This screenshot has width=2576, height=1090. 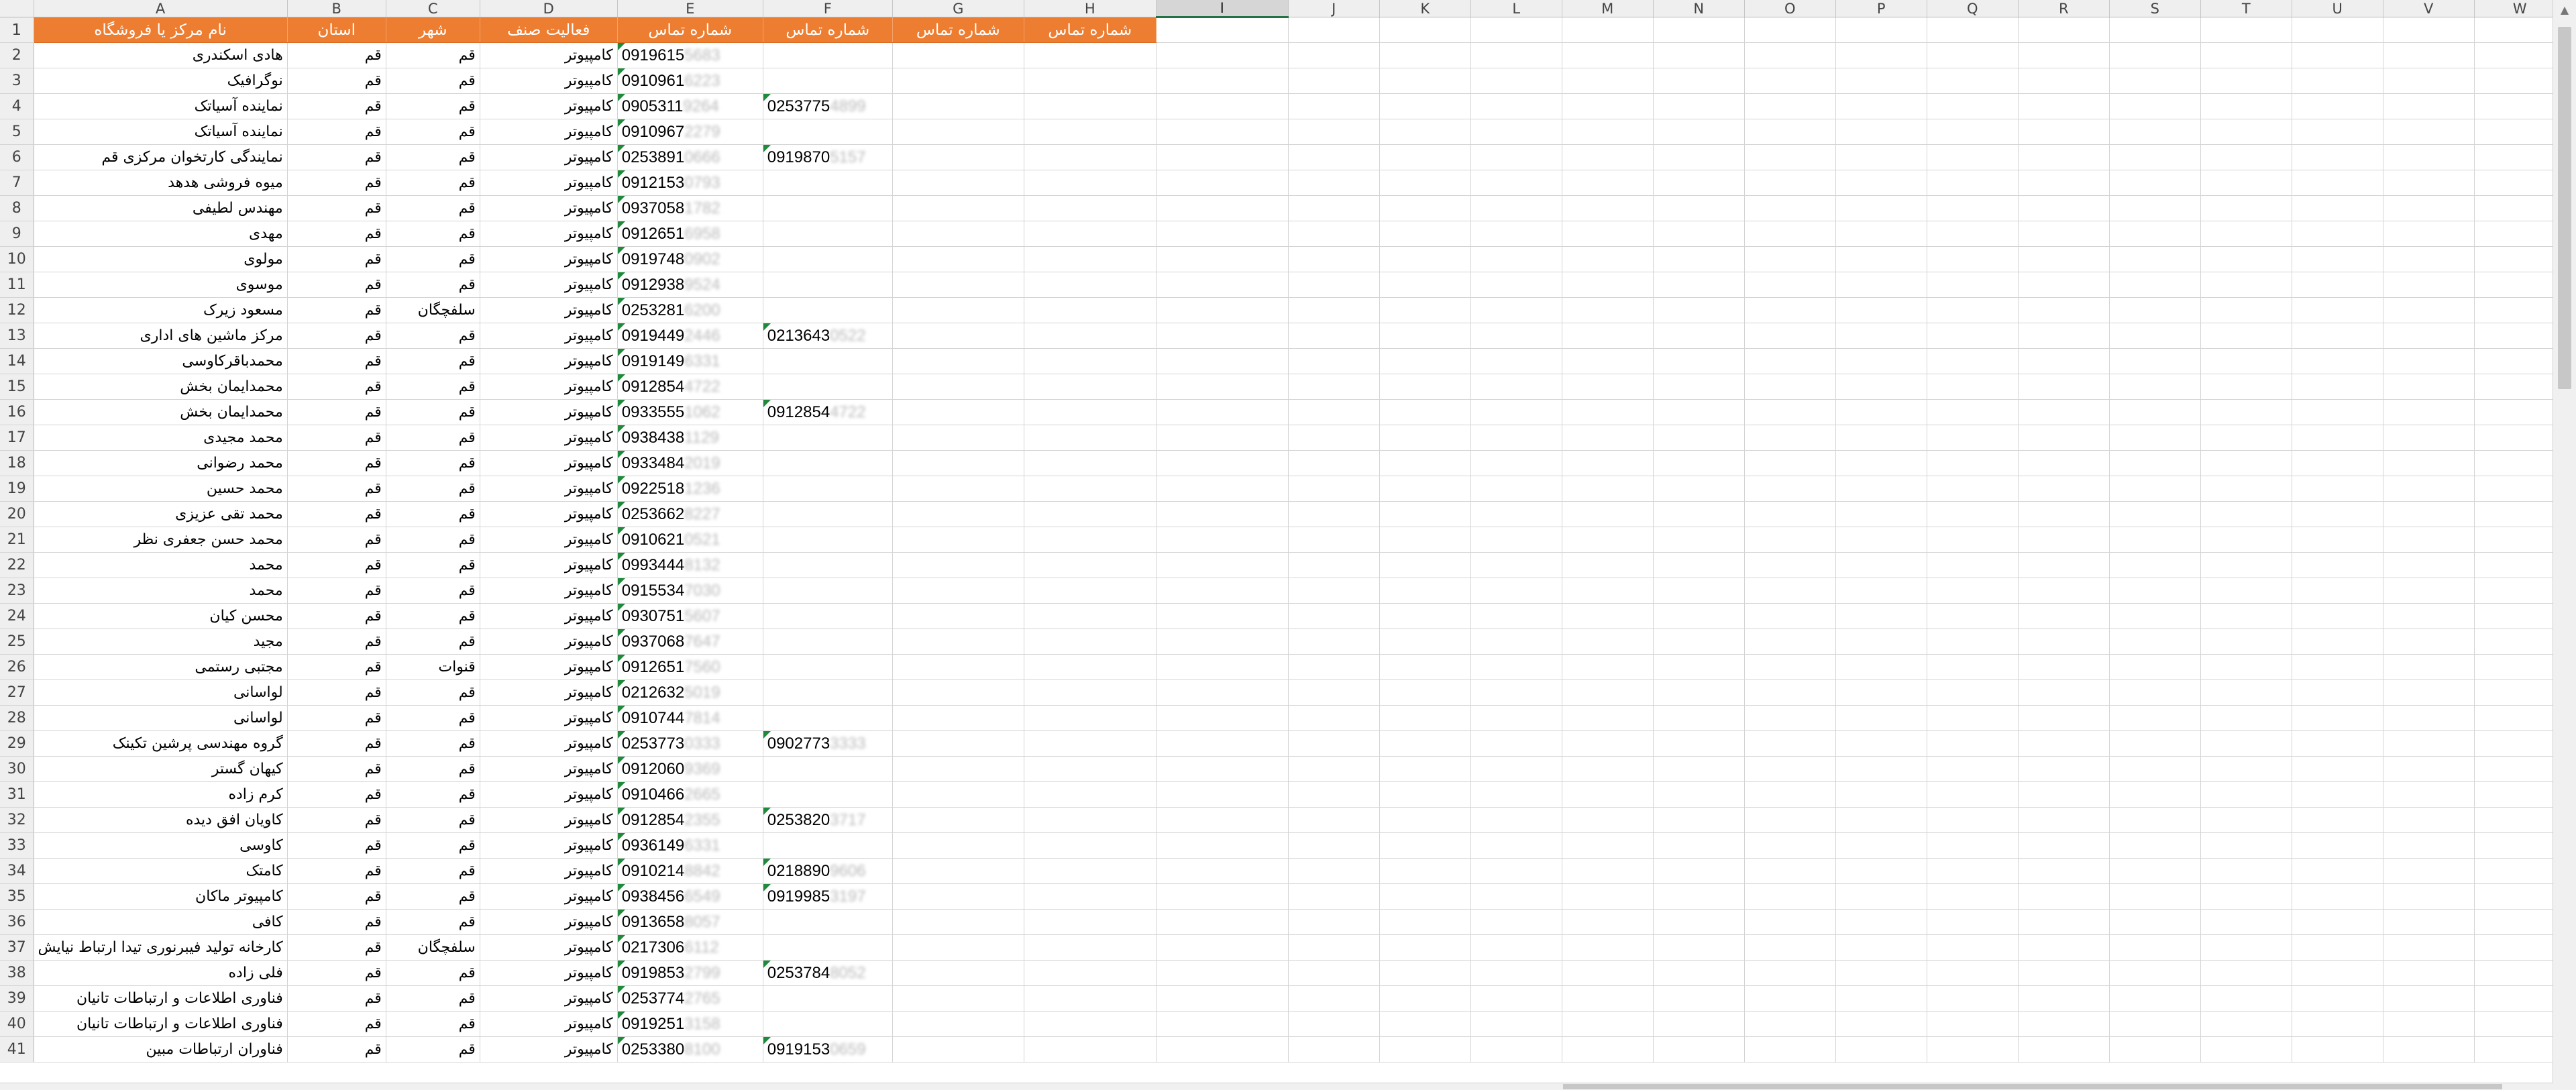 What do you see at coordinates (690, 489) in the screenshot?
I see `cell-phone-1: 09225181236` at bounding box center [690, 489].